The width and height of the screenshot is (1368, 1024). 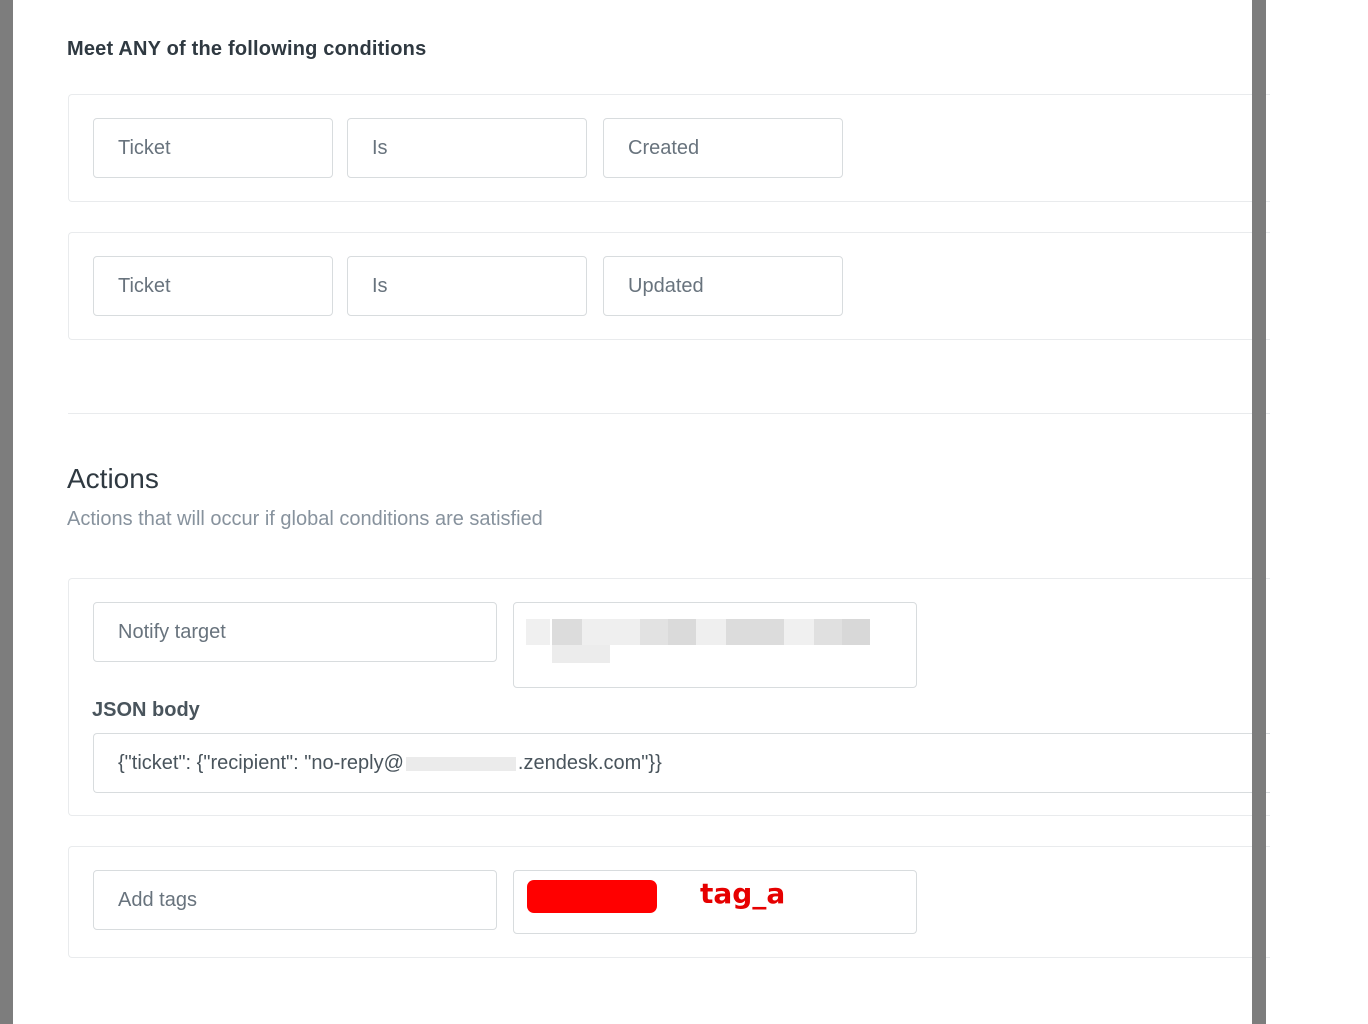 I want to click on action-type-select: Notify target, so click(x=295, y=632).